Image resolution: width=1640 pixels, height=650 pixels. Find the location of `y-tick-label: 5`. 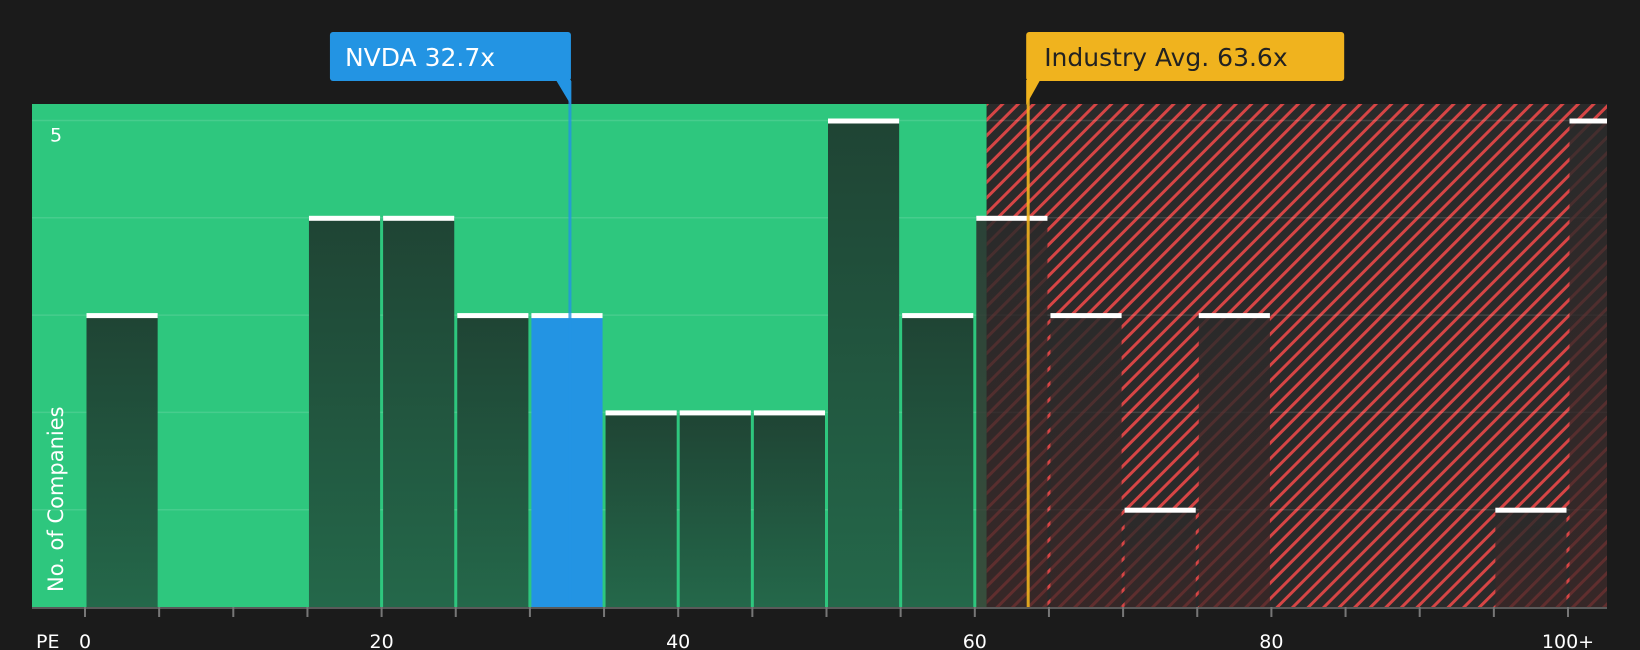

y-tick-label: 5 is located at coordinates (56, 136).